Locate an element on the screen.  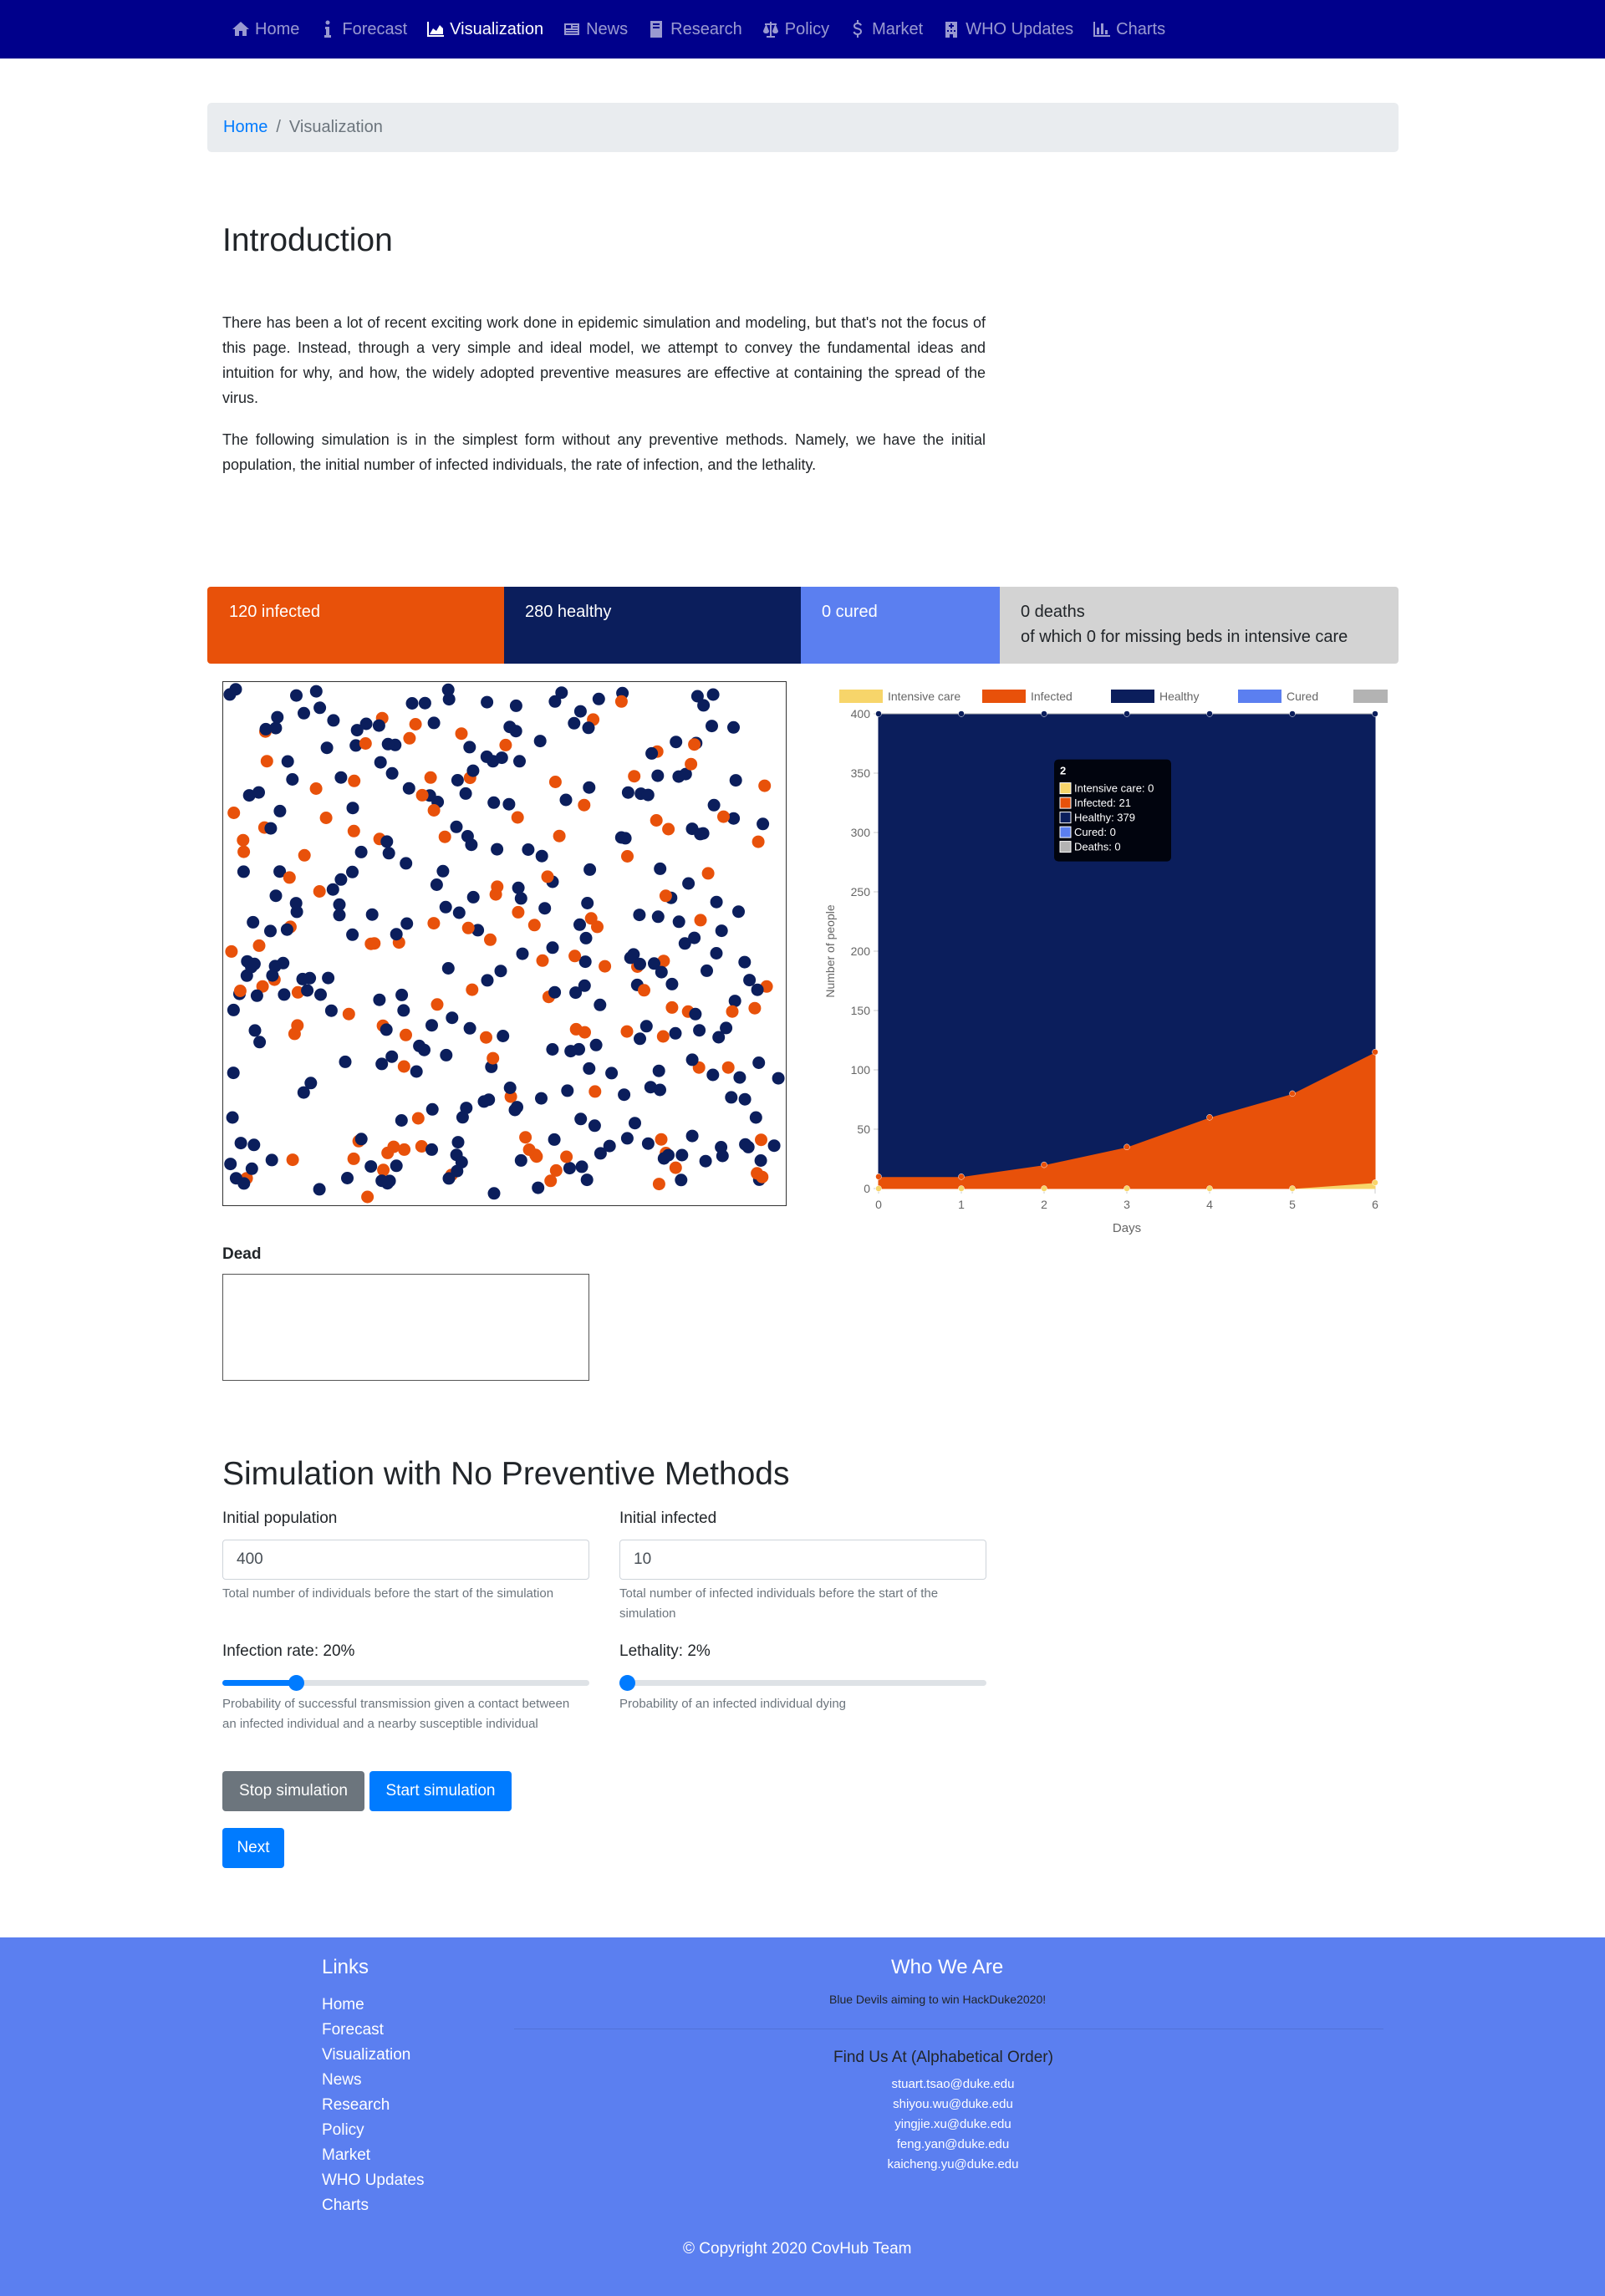
footer-link-research: Research is located at coordinates (373, 2105).